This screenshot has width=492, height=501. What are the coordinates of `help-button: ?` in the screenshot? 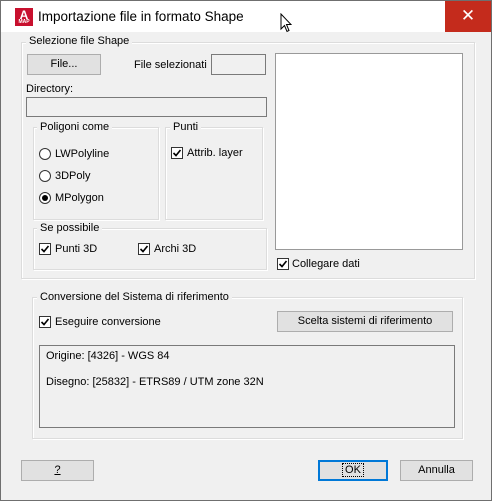 It's located at (57, 470).